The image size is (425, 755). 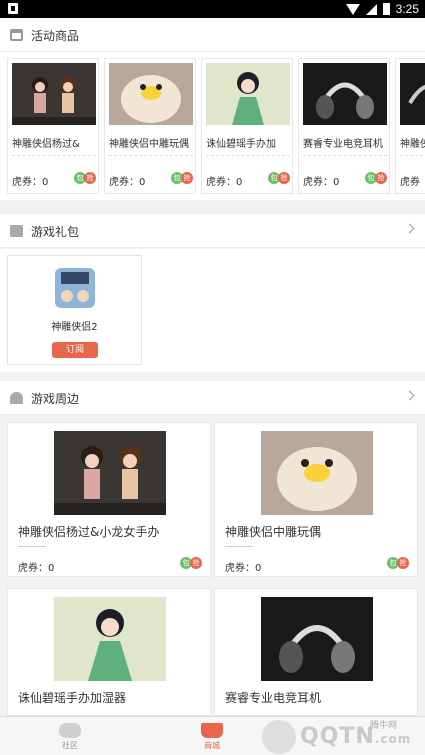 I want to click on activity-card: 诛仙碧瑶手办加 虎券：0 包抢, so click(x=247, y=126).